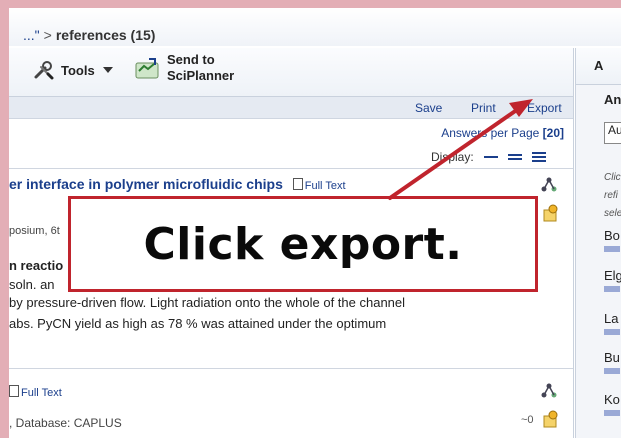 The image size is (621, 438). Describe the element at coordinates (315, 27) in the screenshot. I see `breadcrumb-bar: ..." > references (15)` at that location.